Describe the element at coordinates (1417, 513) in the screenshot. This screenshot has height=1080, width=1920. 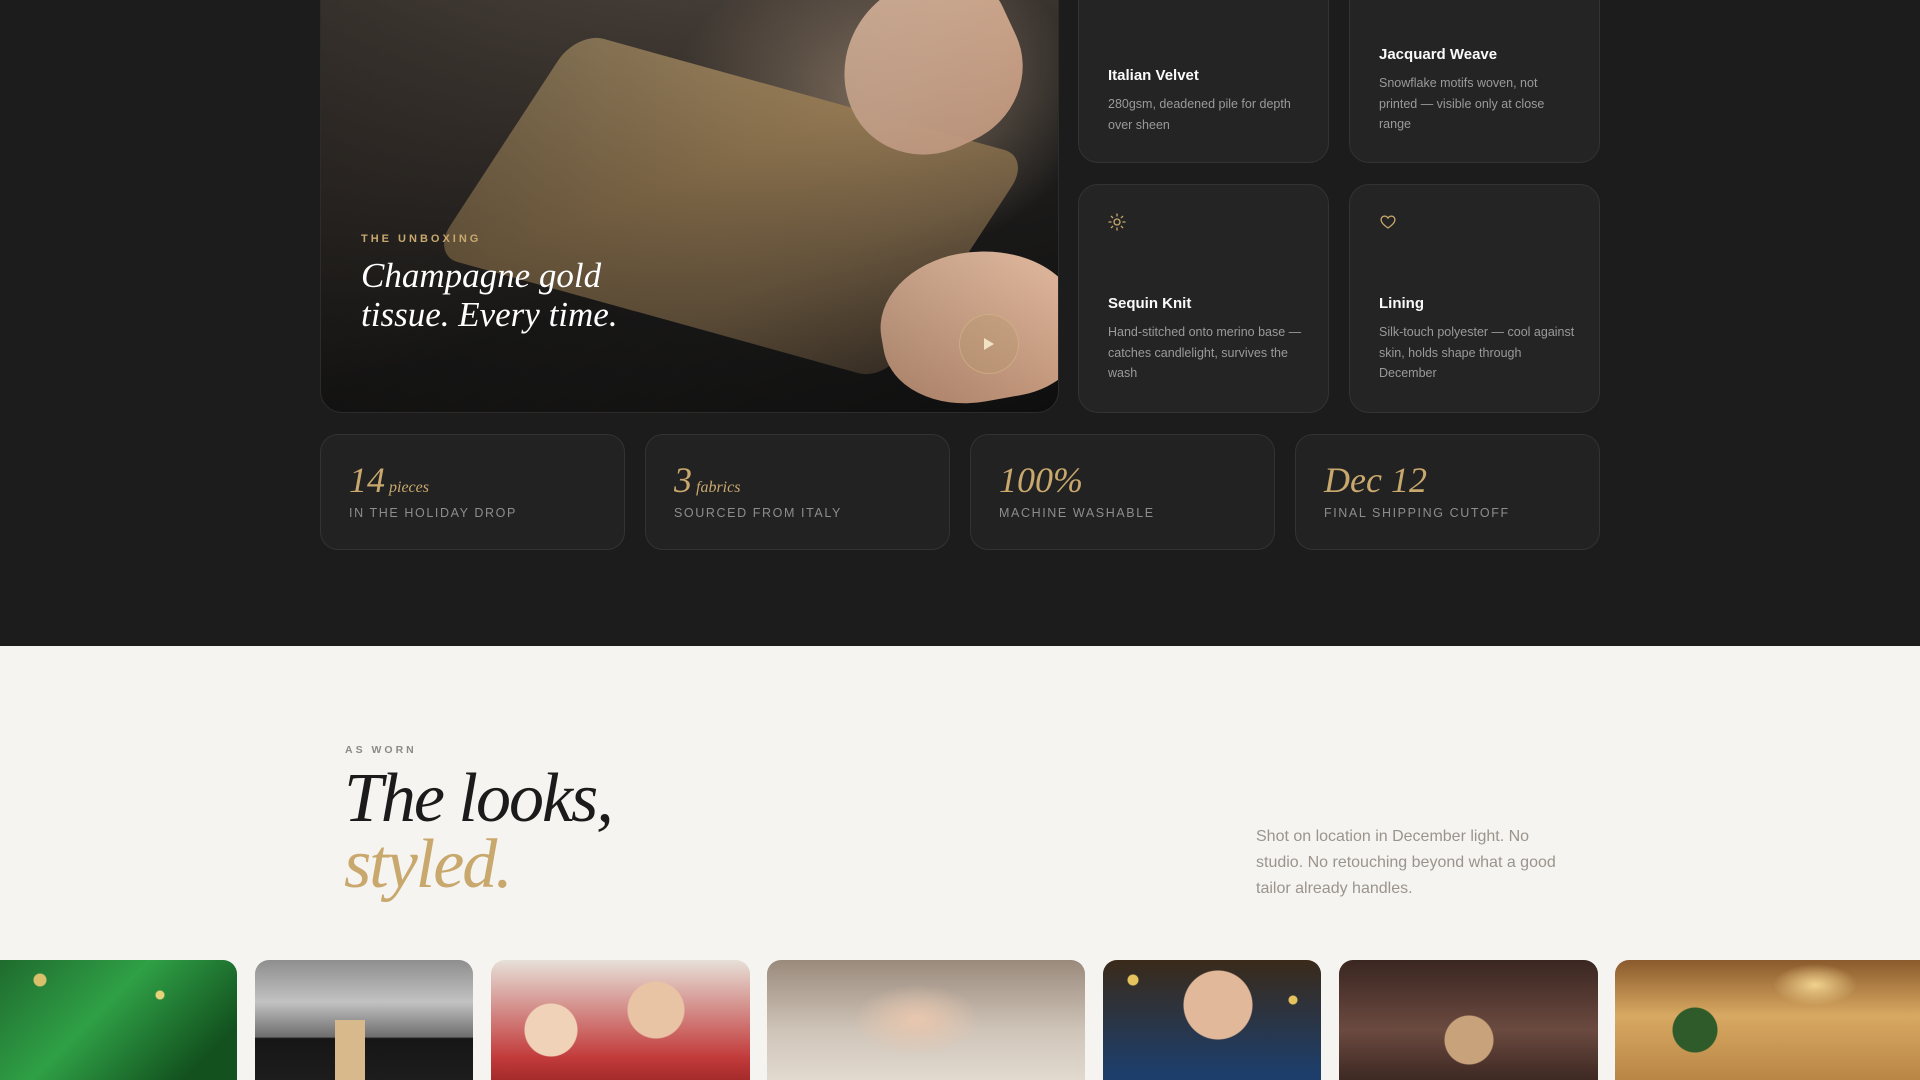
I see `stat-label: FINAL SHIPPING CUTOFF` at that location.